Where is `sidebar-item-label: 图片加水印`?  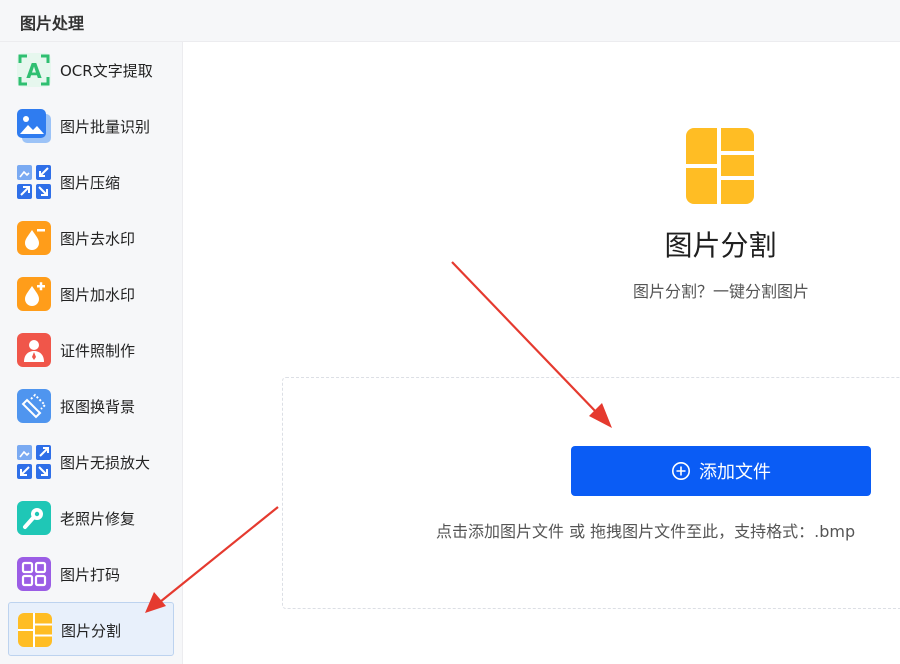 sidebar-item-label: 图片加水印 is located at coordinates (98, 295).